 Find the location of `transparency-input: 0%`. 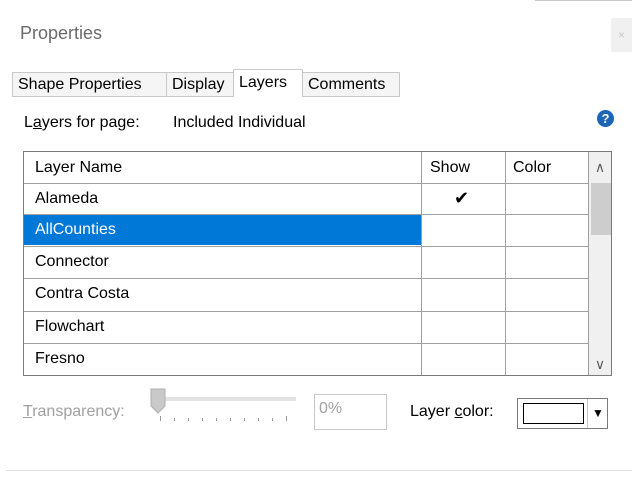

transparency-input: 0% is located at coordinates (350, 412).